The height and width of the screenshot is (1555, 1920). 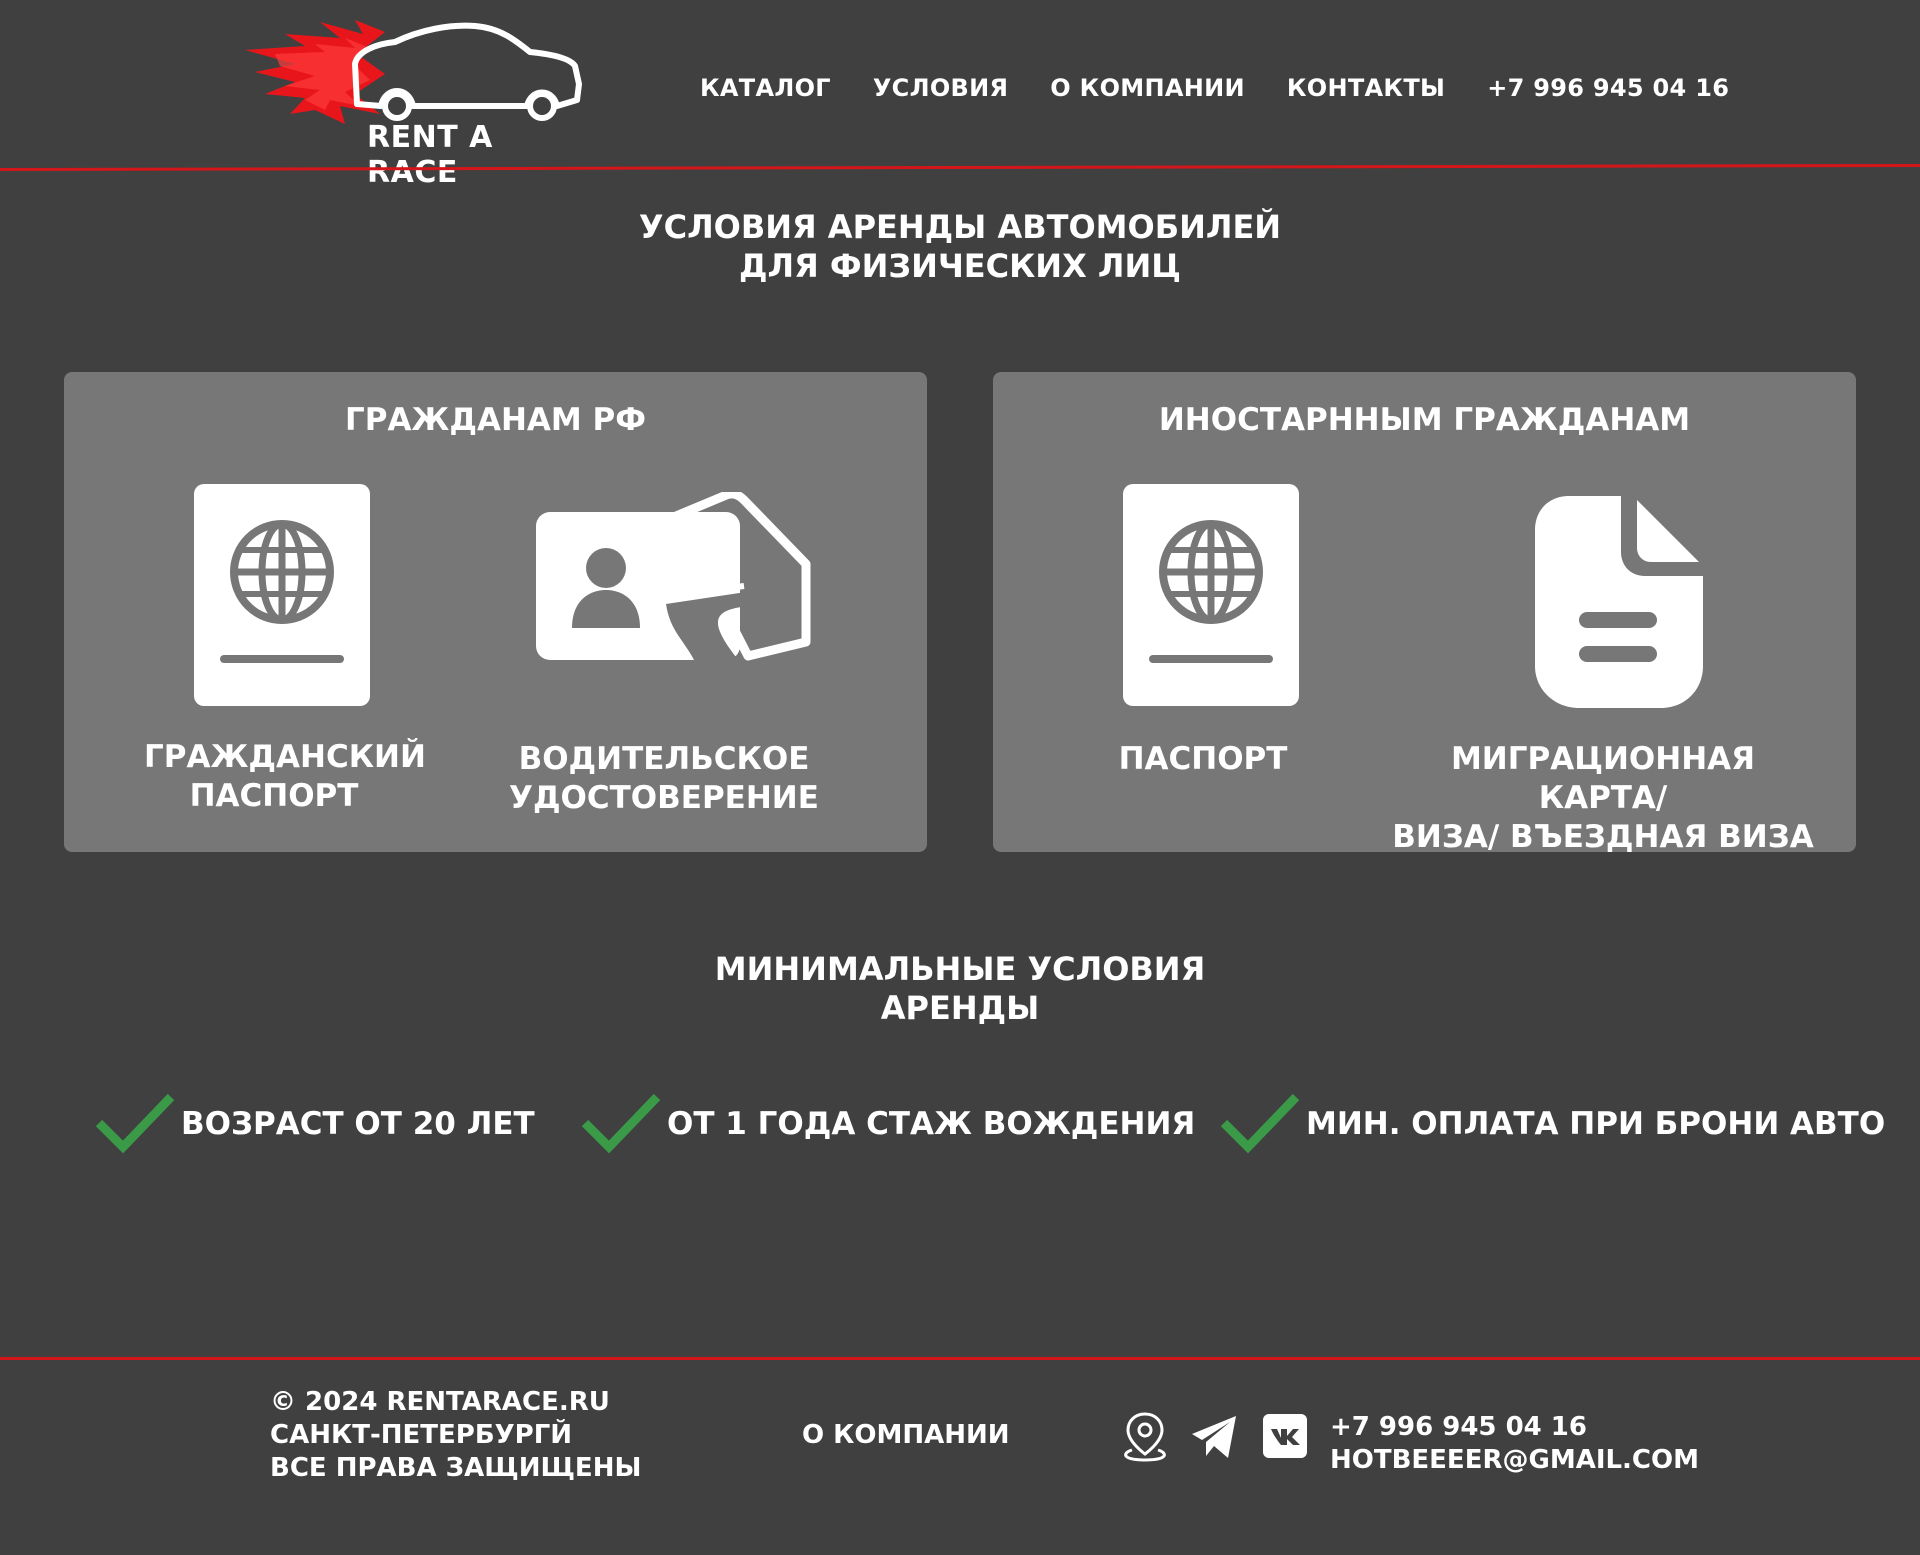 What do you see at coordinates (1603, 837) in the screenshot?
I see `doc-label-line: ВИЗА/ ВЪЕЗДНАЯ ВИЗА` at bounding box center [1603, 837].